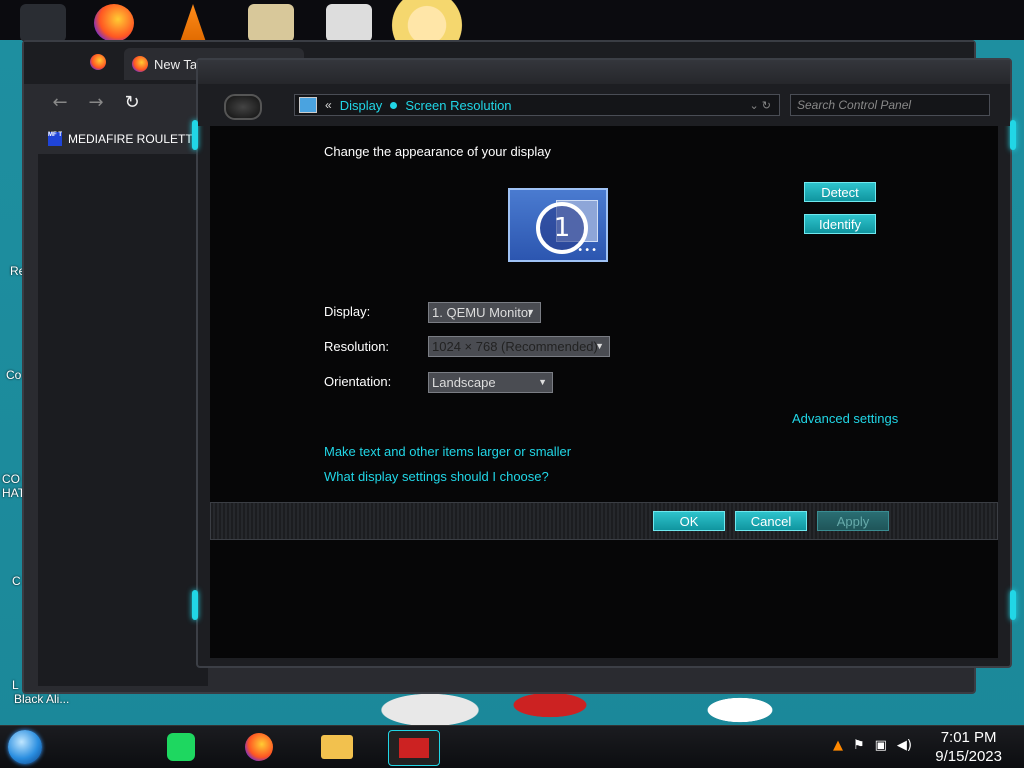 The width and height of the screenshot is (1024, 768). Describe the element at coordinates (515, 346) in the screenshot. I see `resolution-value: 1024 × 768 (Recommended)` at that location.